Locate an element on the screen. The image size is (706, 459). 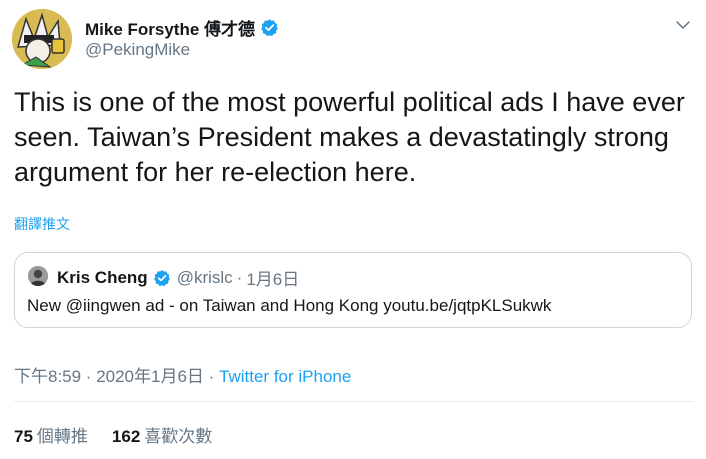
quoted-tweet-header: Kris Cheng @krislc · 1月6日 is located at coordinates (178, 277).